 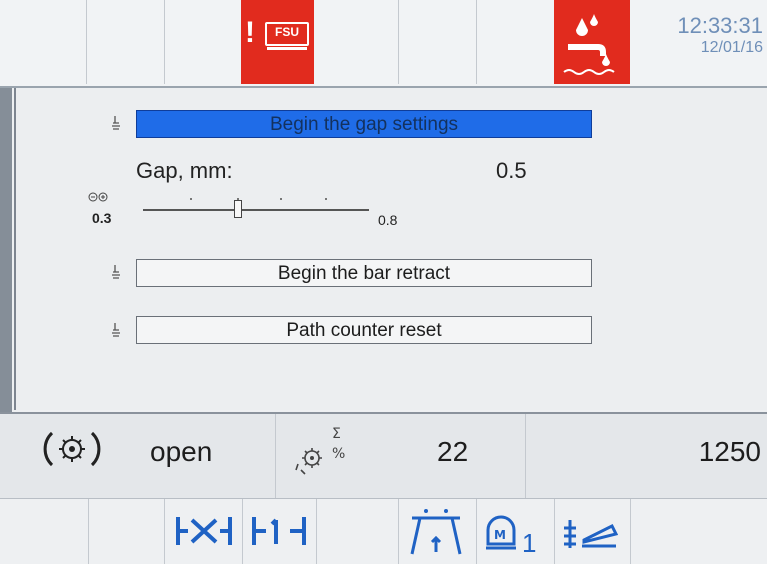 What do you see at coordinates (279, 531) in the screenshot?
I see `edge-tool-icon` at bounding box center [279, 531].